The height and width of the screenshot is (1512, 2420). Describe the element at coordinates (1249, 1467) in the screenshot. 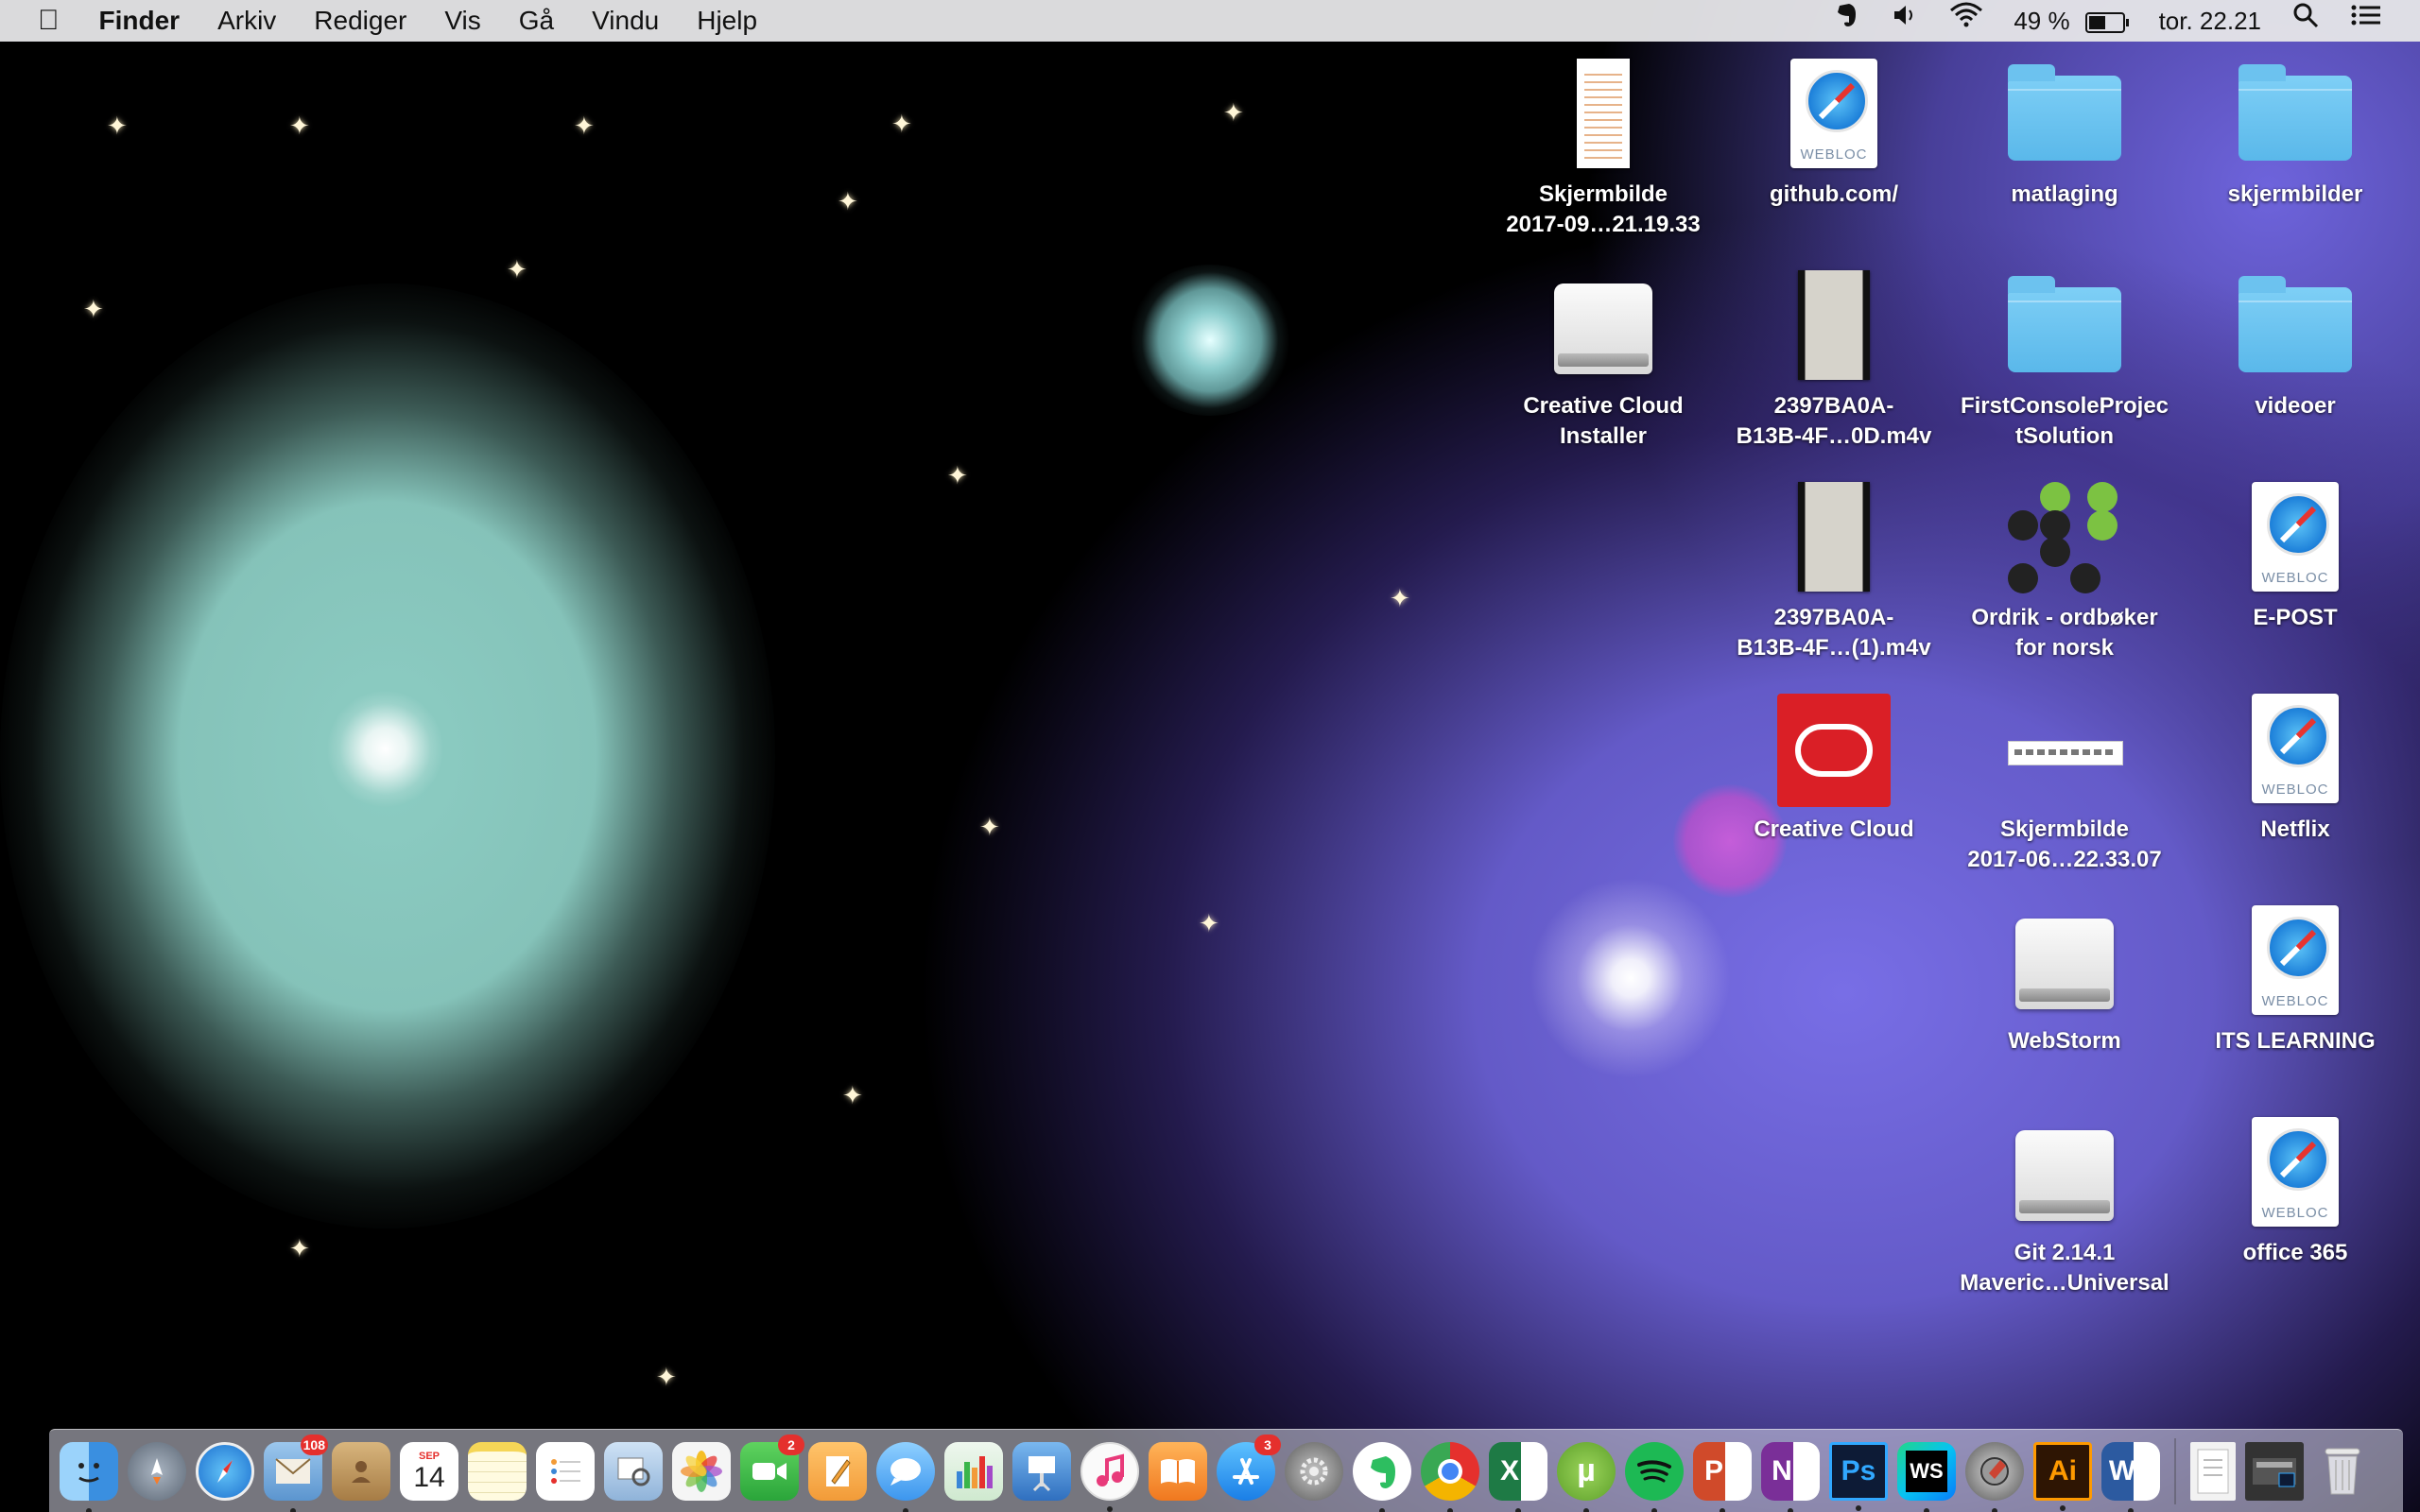

I see `appstore-icon: 3` at that location.